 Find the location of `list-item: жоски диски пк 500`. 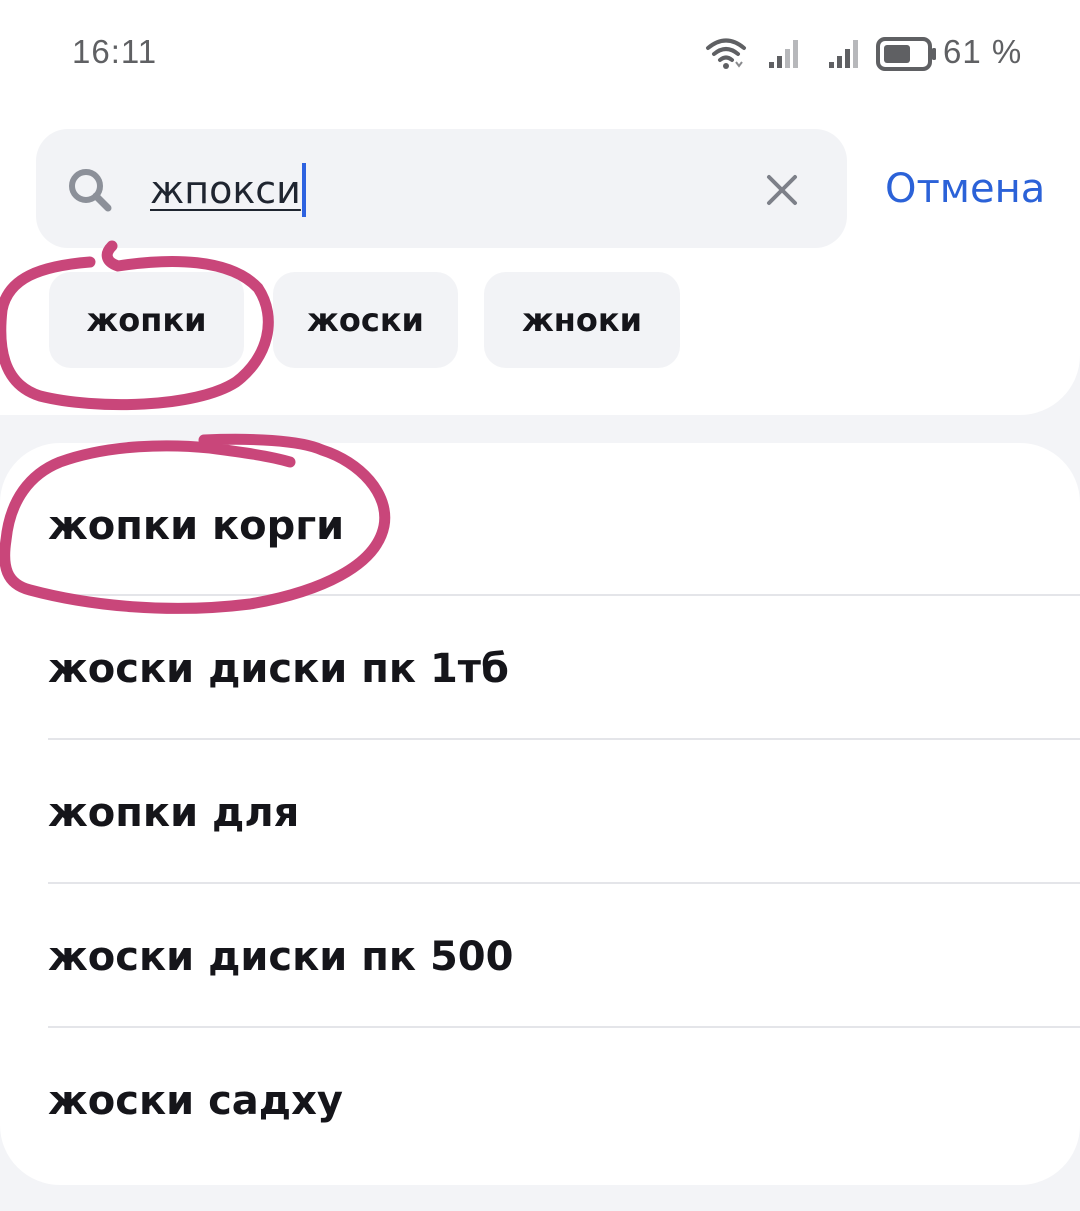

list-item: жоски диски пк 500 is located at coordinates (564, 957).